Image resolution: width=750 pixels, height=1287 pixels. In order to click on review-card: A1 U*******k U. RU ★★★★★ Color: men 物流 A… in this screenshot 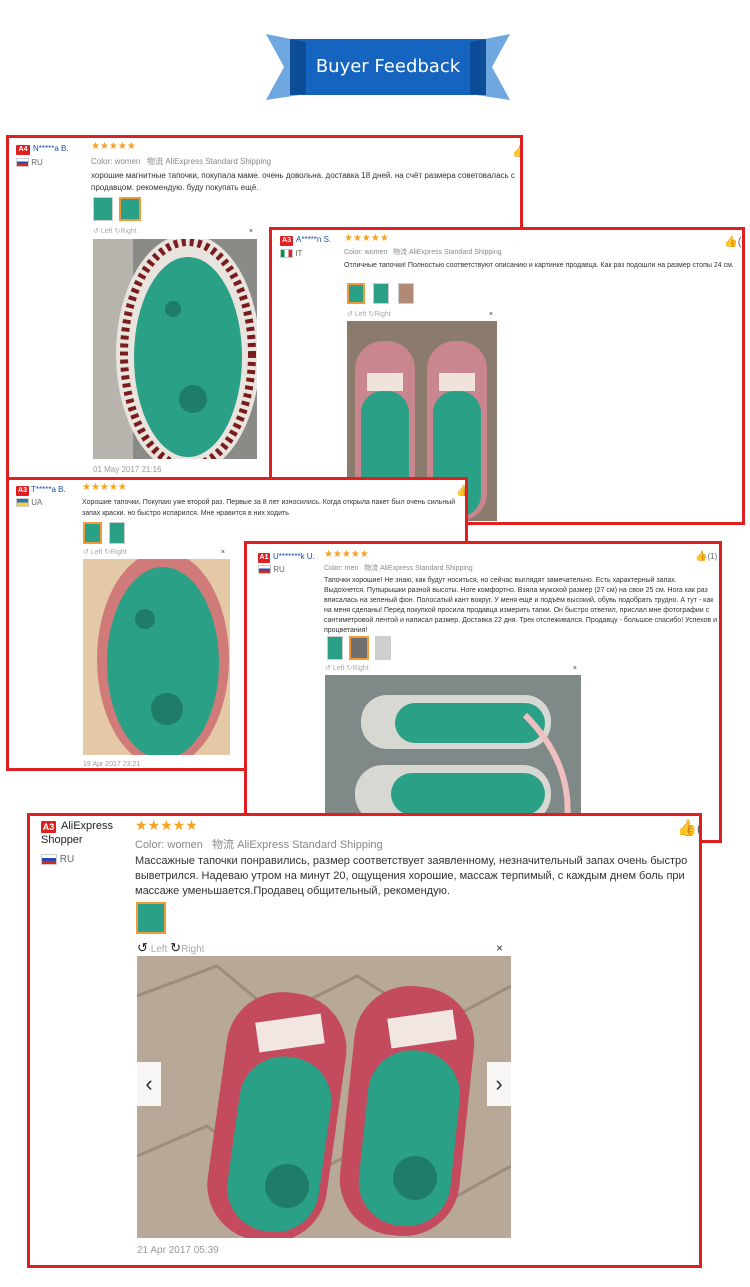, I will do `click(483, 692)`.